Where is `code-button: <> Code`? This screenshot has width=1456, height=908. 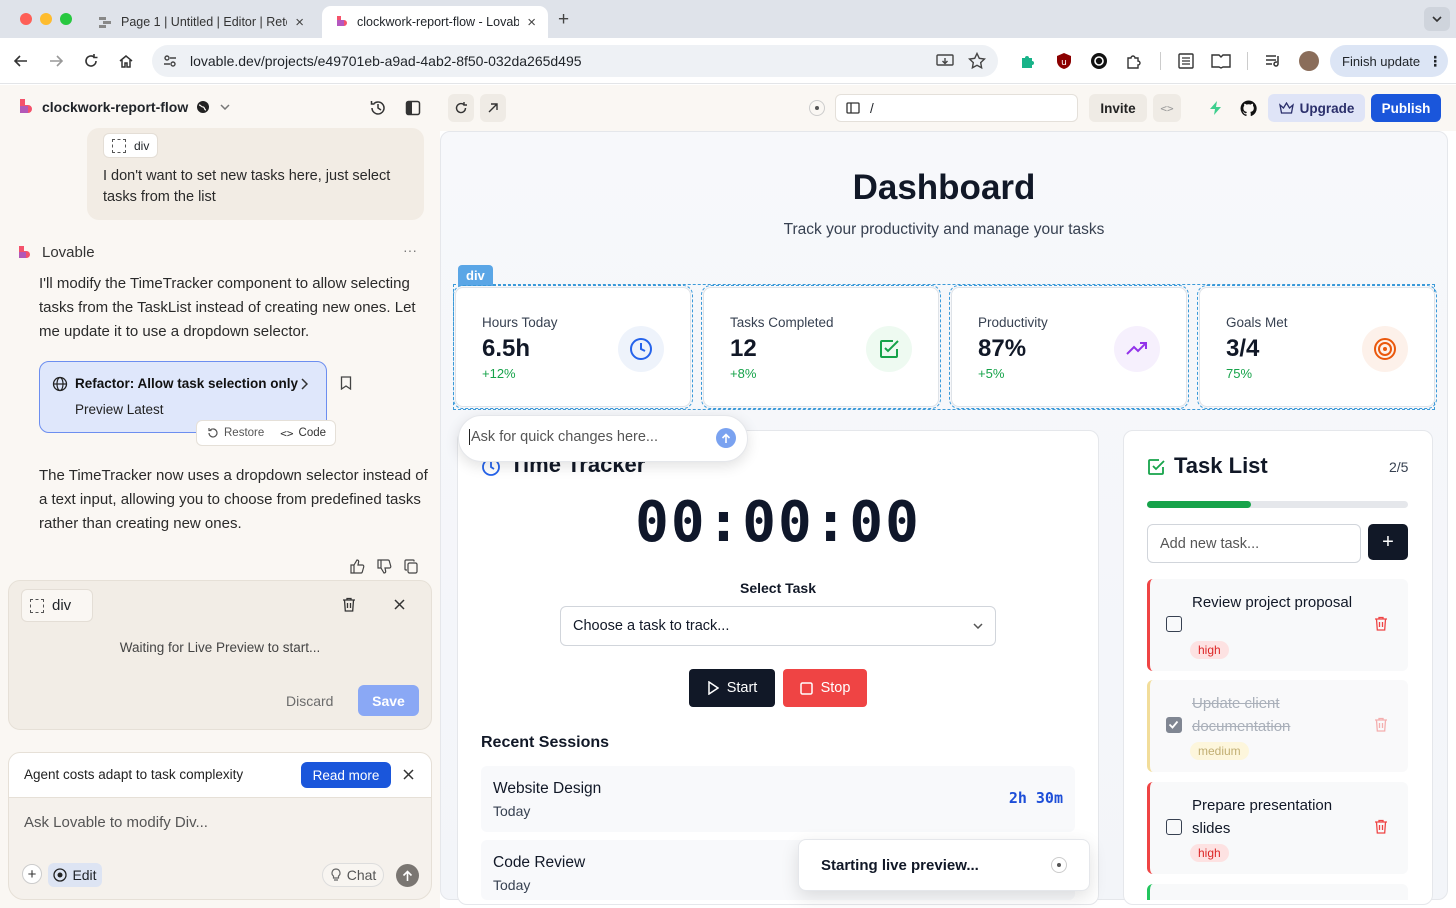 code-button: <> Code is located at coordinates (303, 433).